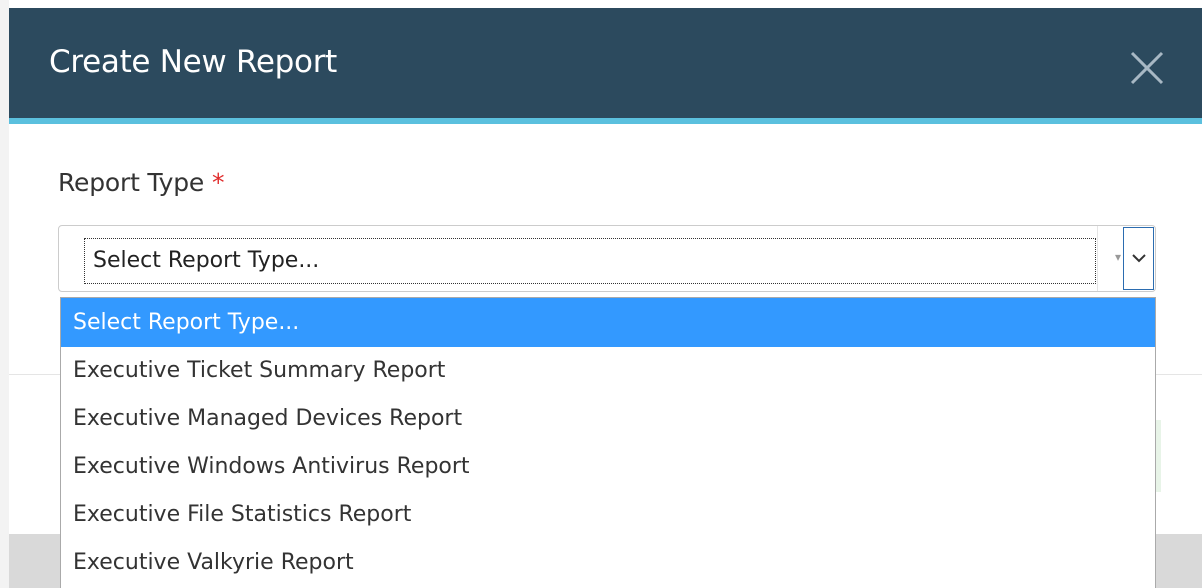 The width and height of the screenshot is (1202, 588). I want to click on select-arrow-faint-icon: ▾, so click(1118, 257).